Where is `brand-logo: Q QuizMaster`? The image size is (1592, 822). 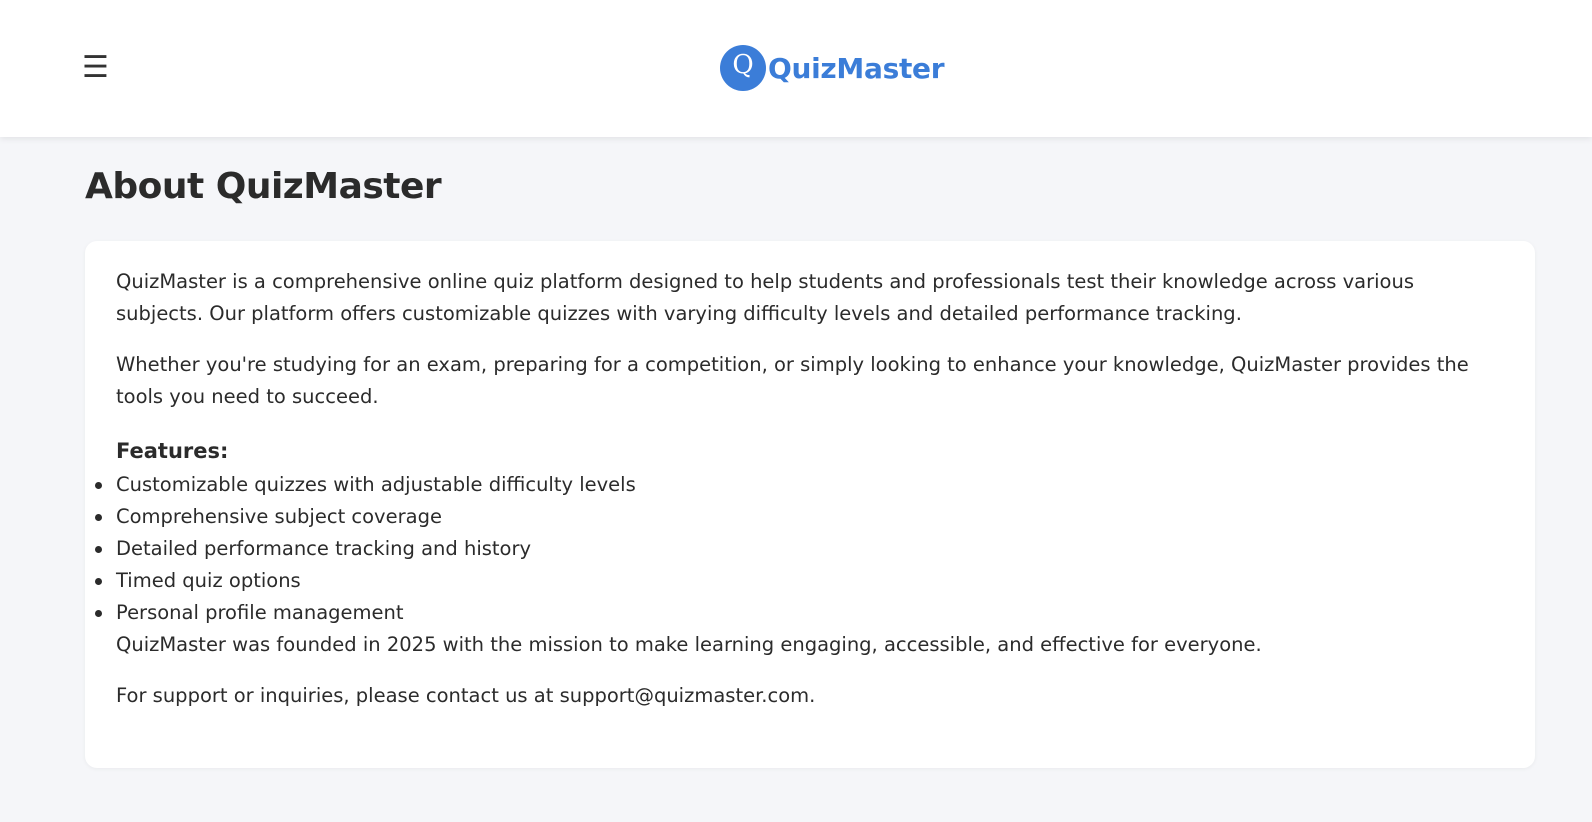 brand-logo: Q QuizMaster is located at coordinates (832, 68).